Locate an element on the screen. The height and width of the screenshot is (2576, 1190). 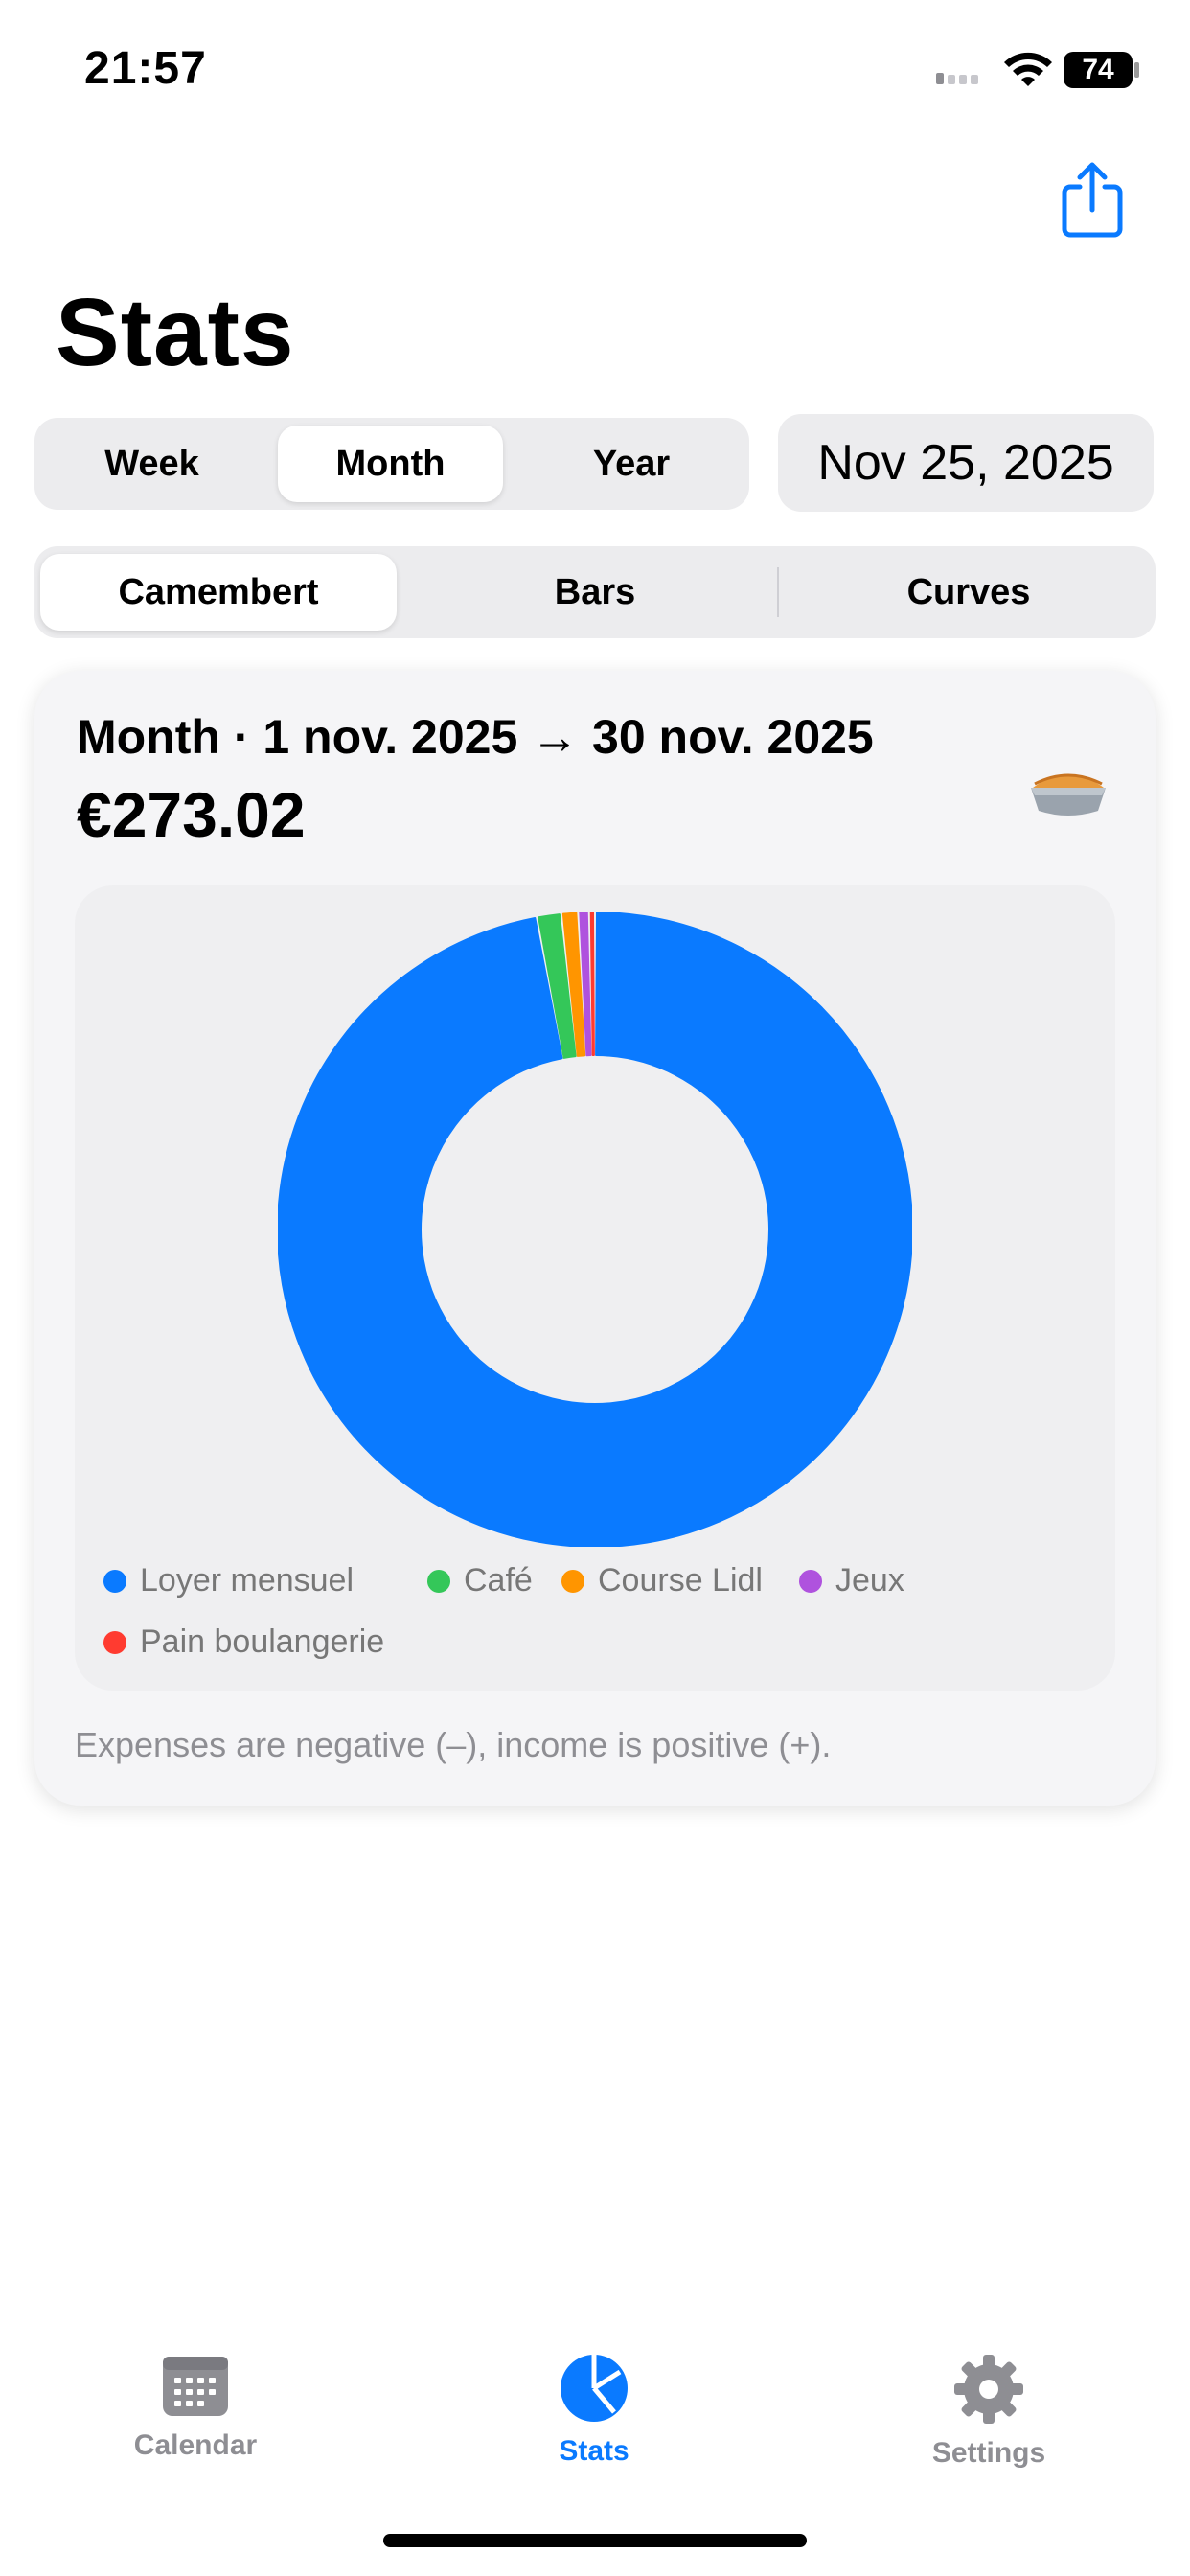
pie-chart-icon is located at coordinates (594, 2388).